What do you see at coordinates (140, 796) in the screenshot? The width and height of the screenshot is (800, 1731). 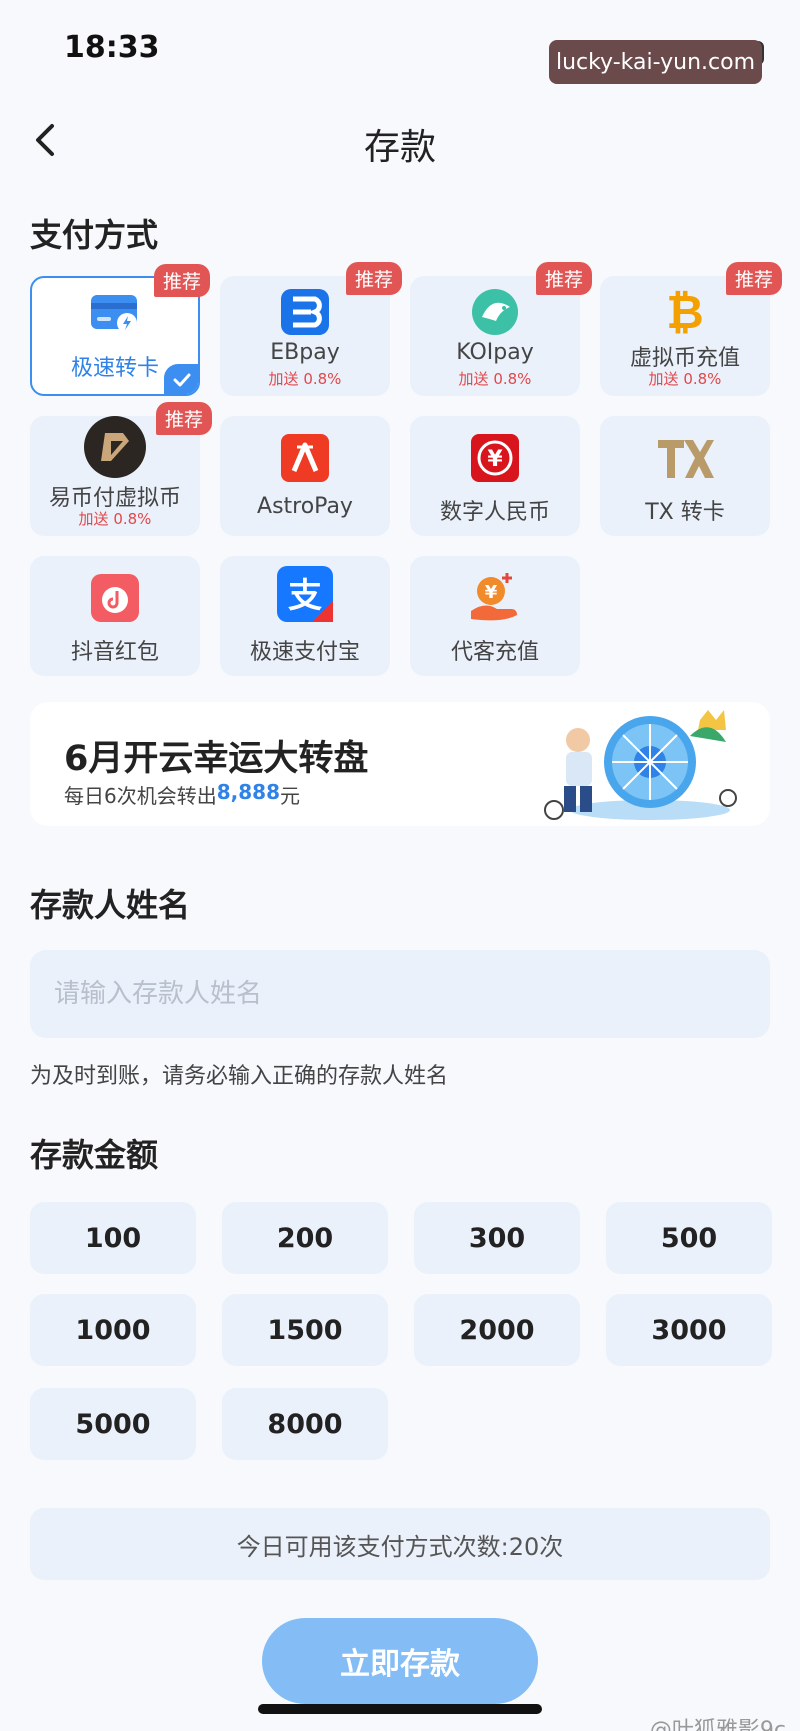 I see `banner-sub-prefix: 每日6次机会转出` at bounding box center [140, 796].